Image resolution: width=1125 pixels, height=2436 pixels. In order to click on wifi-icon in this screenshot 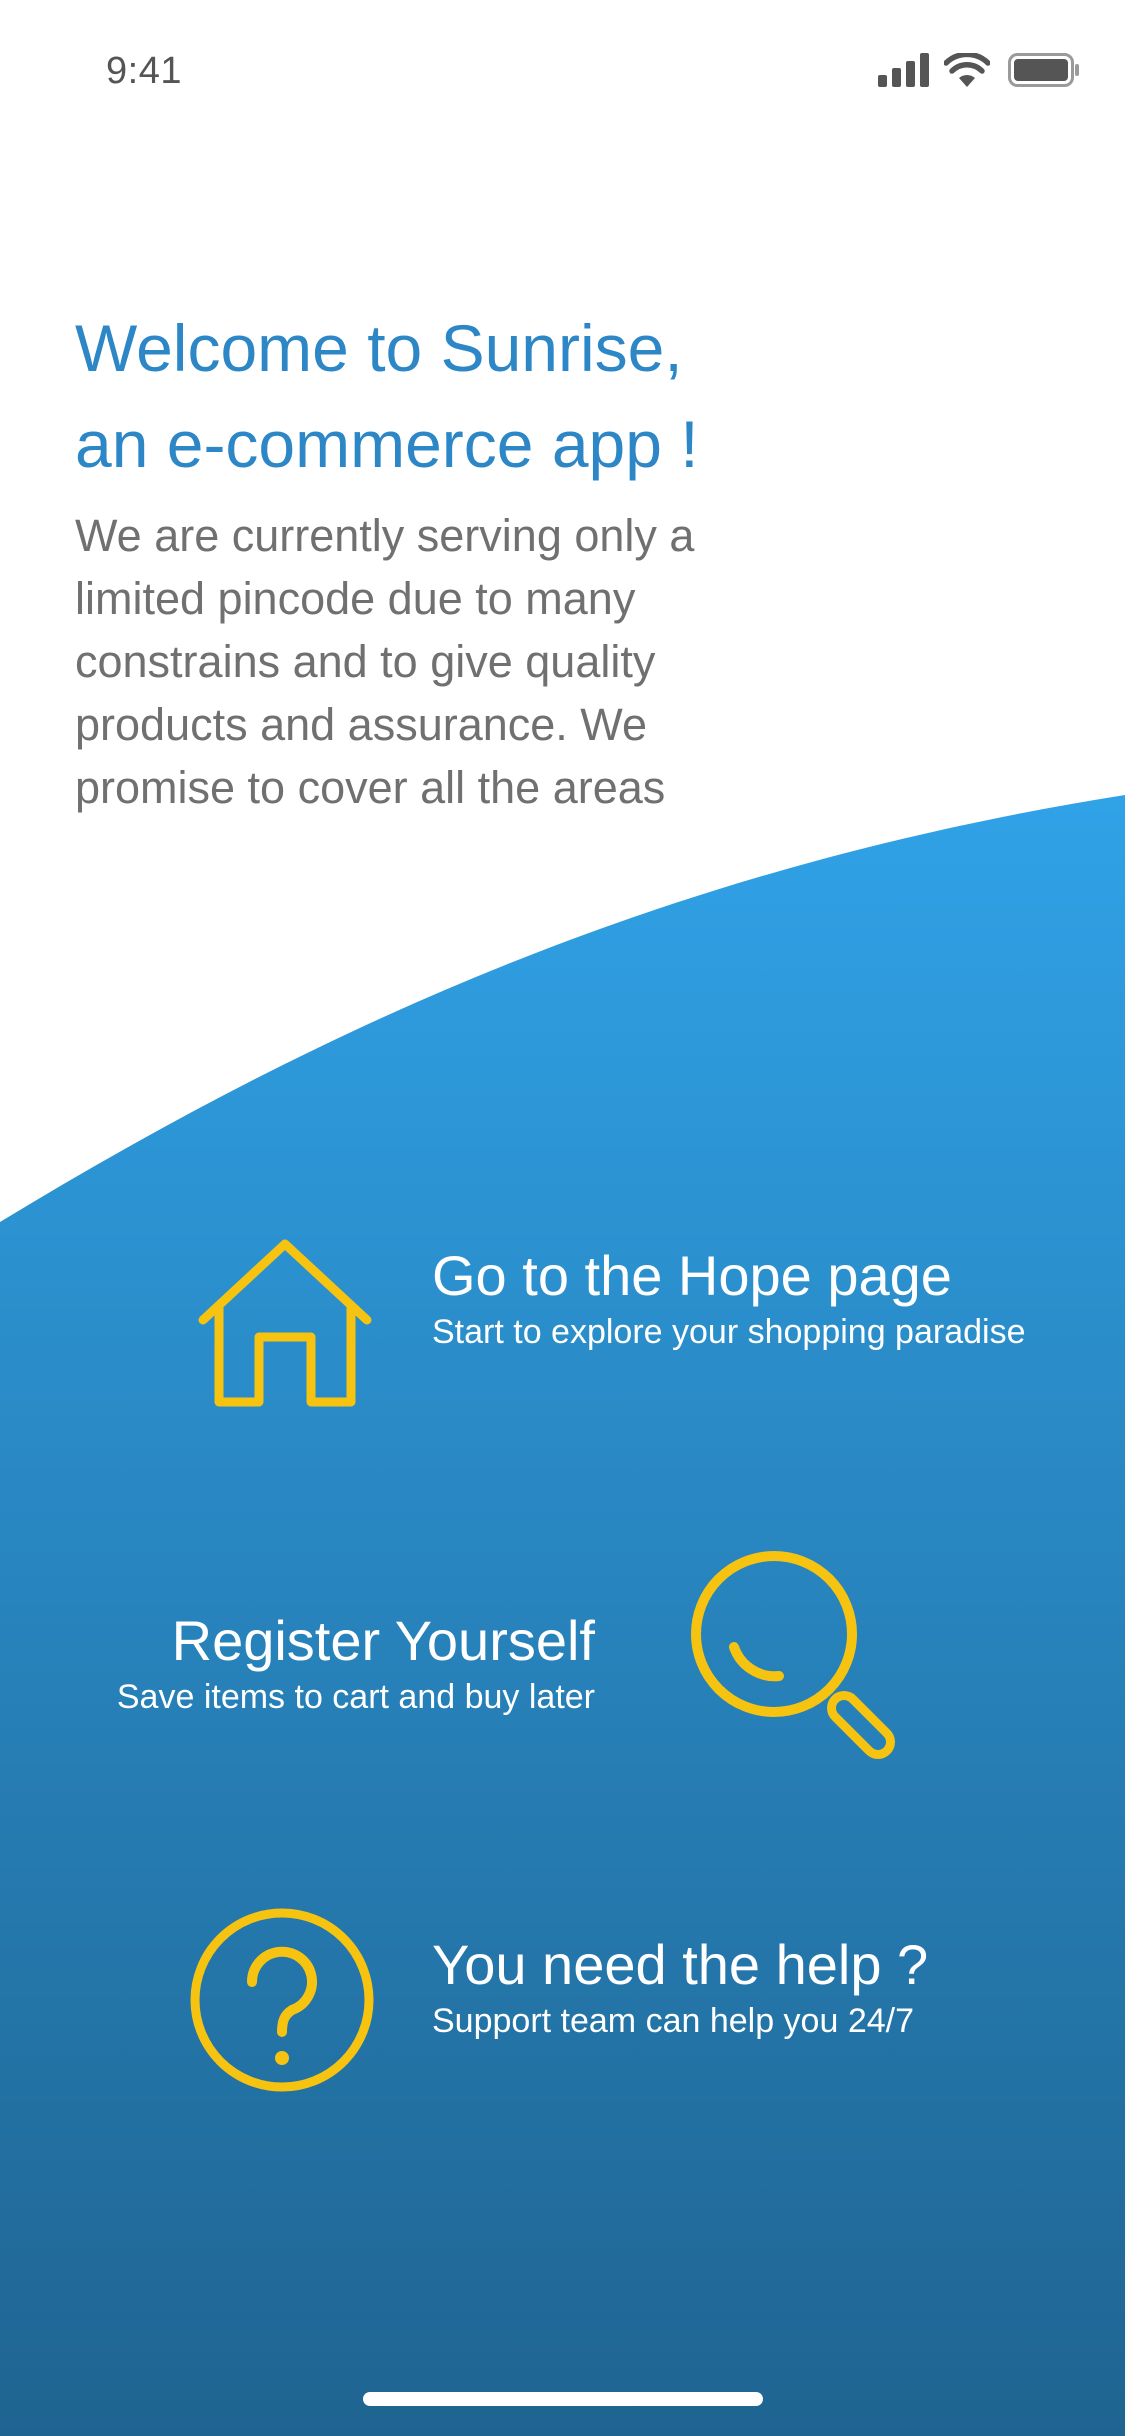, I will do `click(967, 70)`.